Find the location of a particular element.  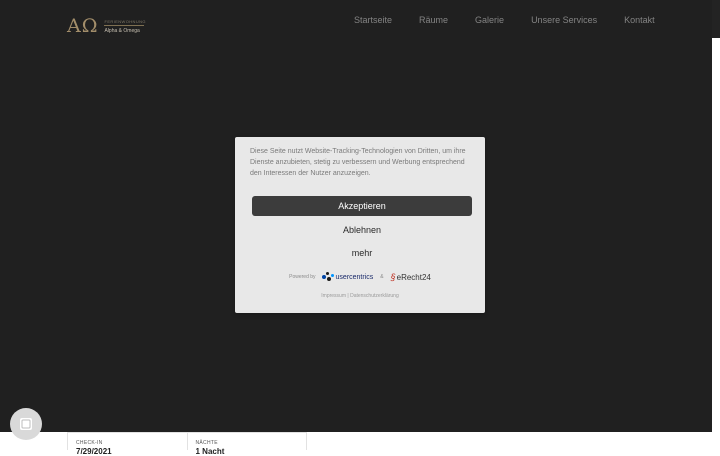

privacy-settings-button is located at coordinates (26, 424).